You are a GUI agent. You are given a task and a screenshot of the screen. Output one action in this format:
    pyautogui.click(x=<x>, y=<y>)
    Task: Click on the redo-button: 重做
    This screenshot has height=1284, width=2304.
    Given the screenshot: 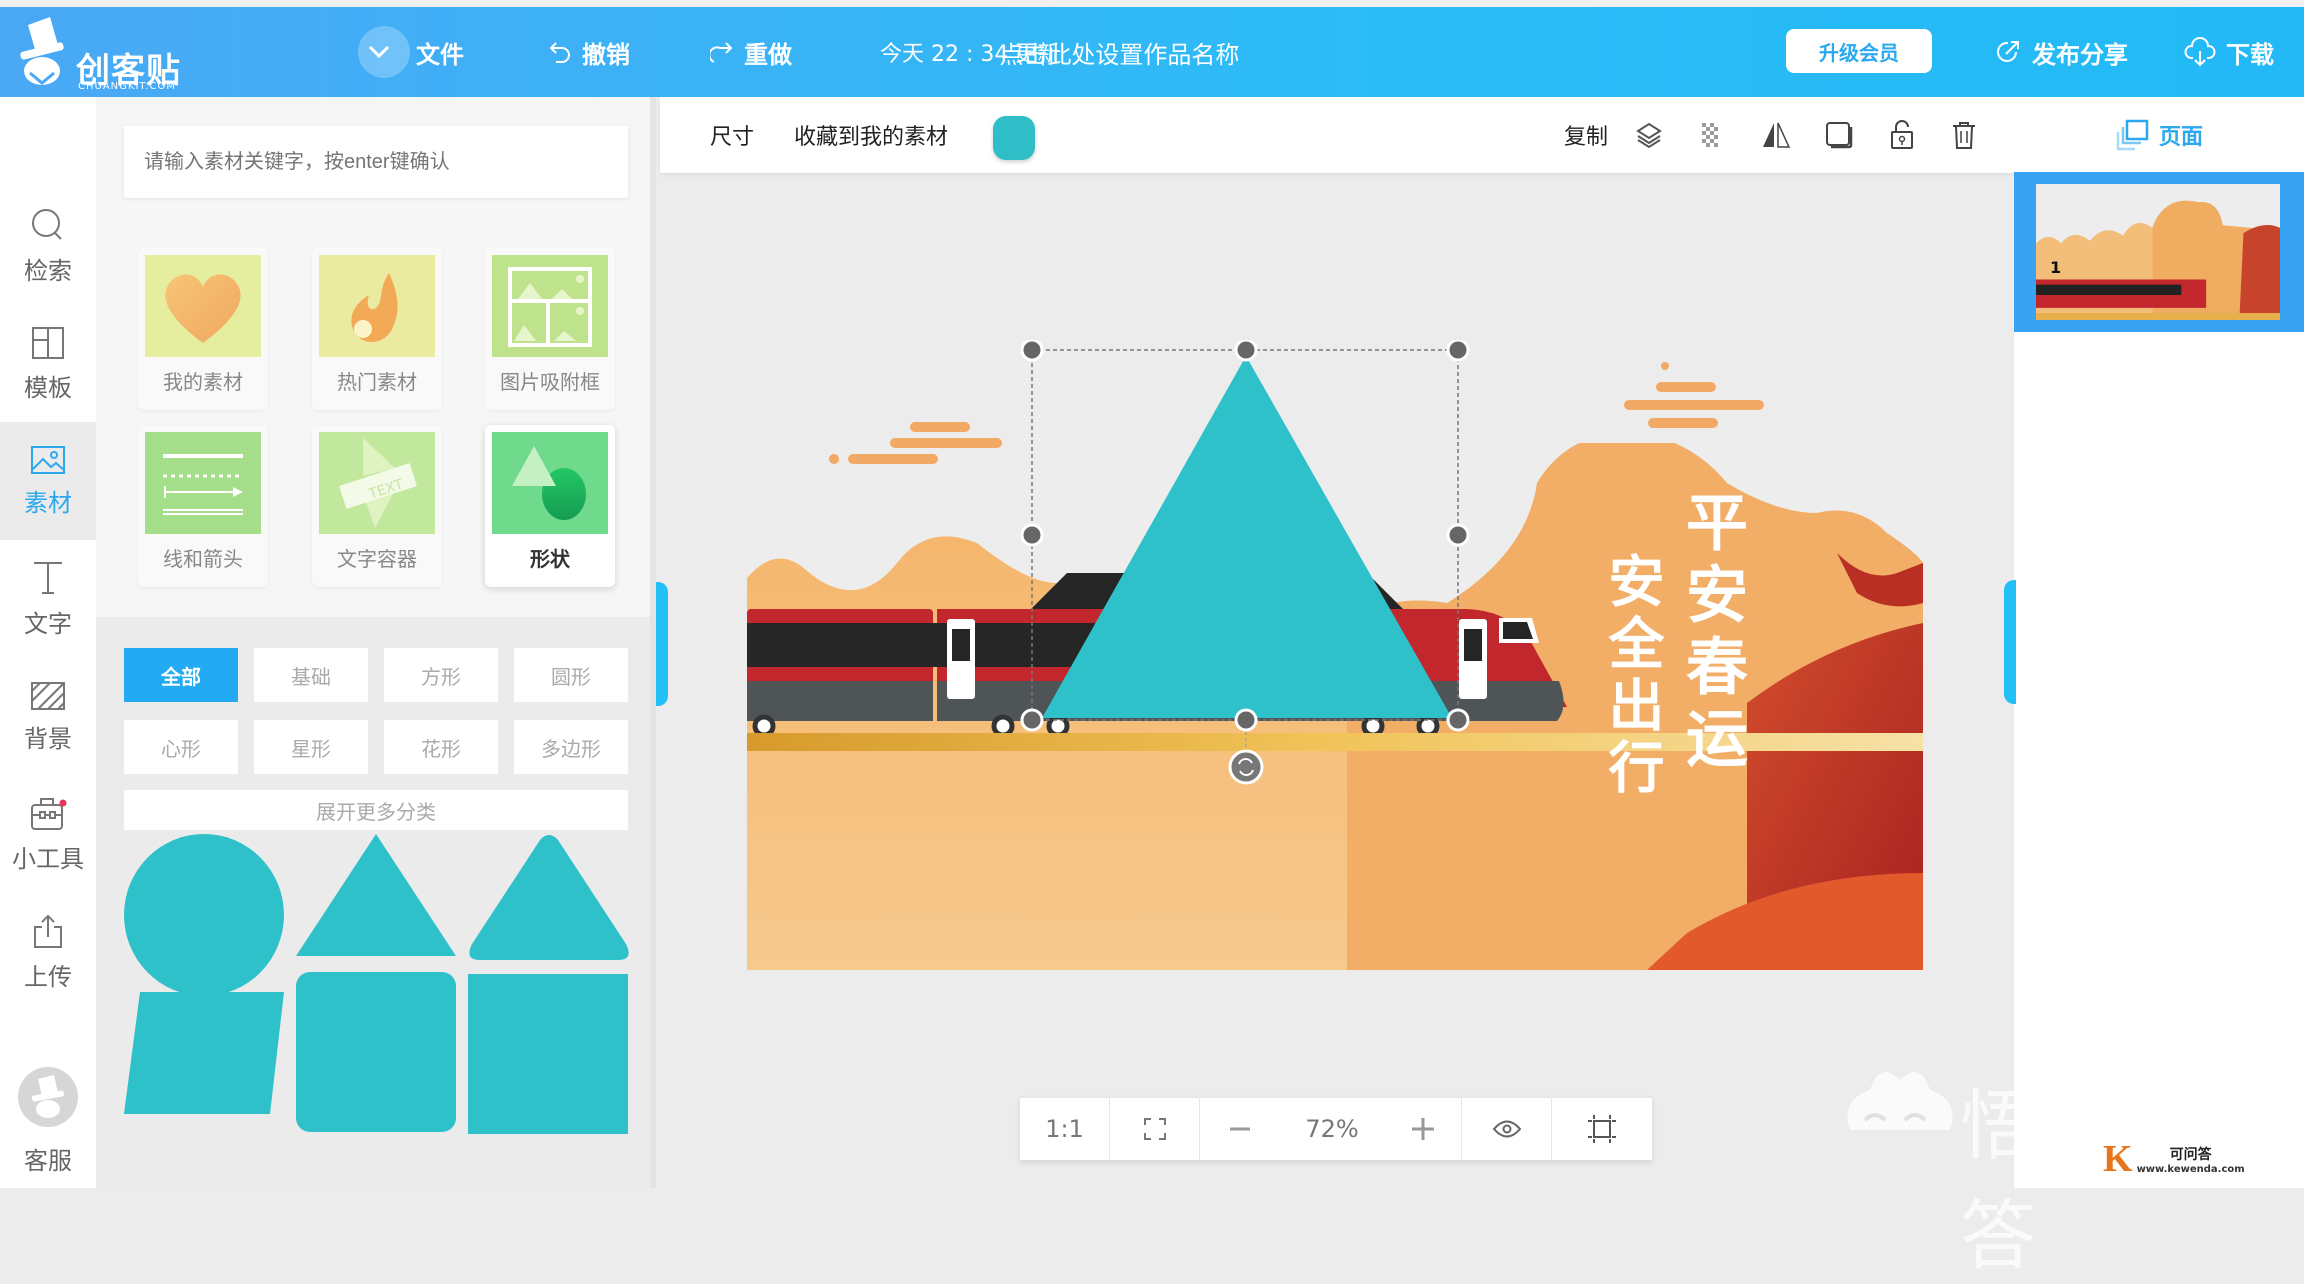 What is the action you would take?
    pyautogui.click(x=751, y=52)
    